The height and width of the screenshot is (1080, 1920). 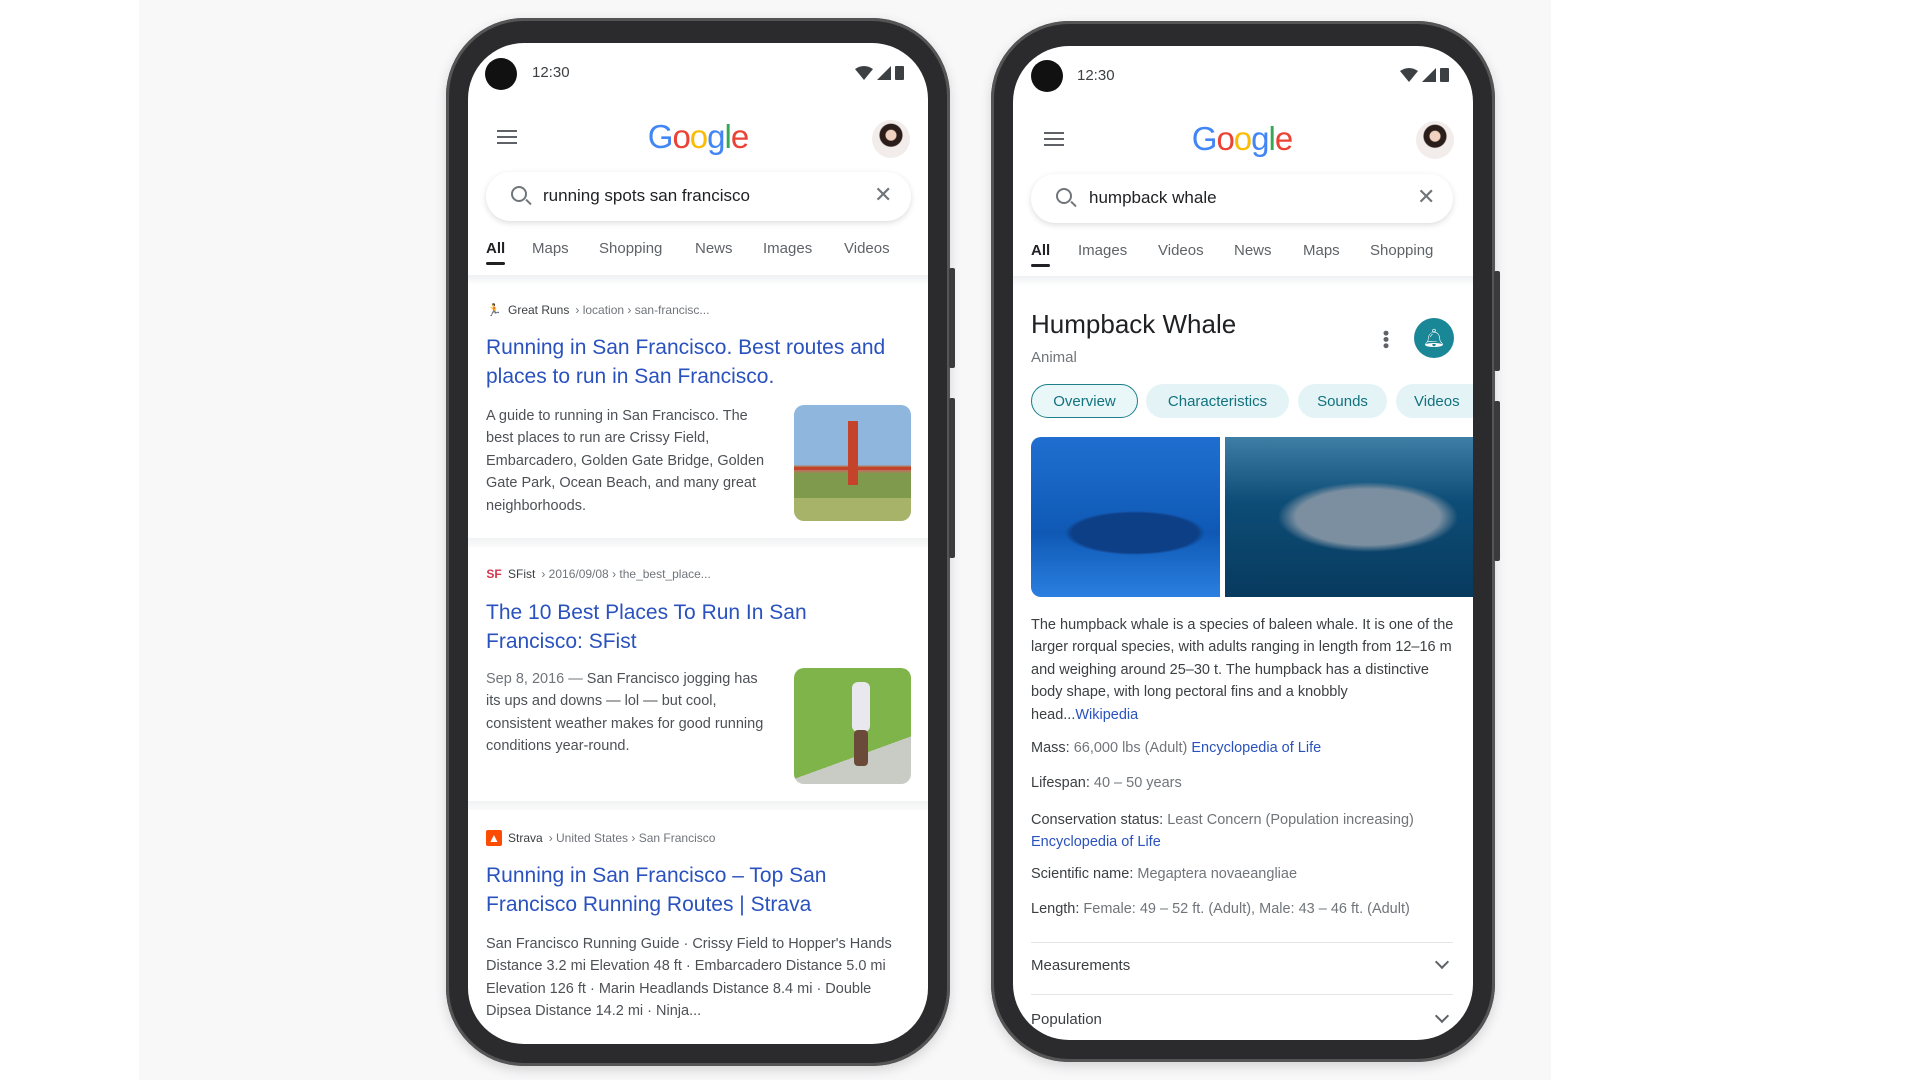 I want to click on fact-label: Mass:, so click(x=1050, y=748).